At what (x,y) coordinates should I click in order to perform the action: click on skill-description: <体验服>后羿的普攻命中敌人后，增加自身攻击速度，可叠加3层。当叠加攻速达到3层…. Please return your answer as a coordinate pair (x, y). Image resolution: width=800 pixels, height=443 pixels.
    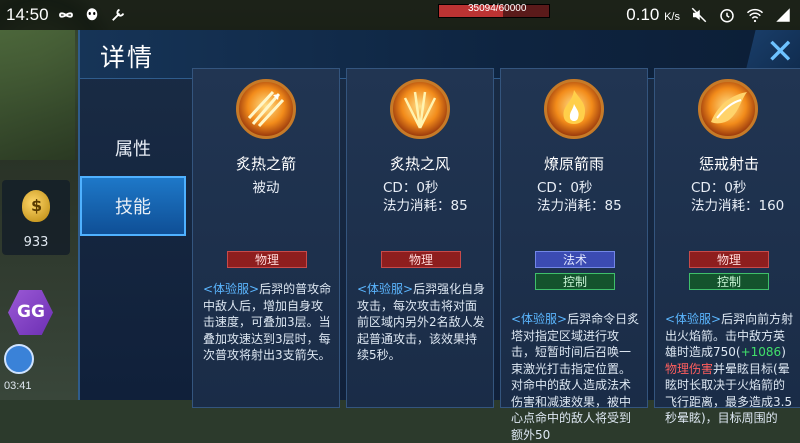
    Looking at the image, I should click on (267, 322).